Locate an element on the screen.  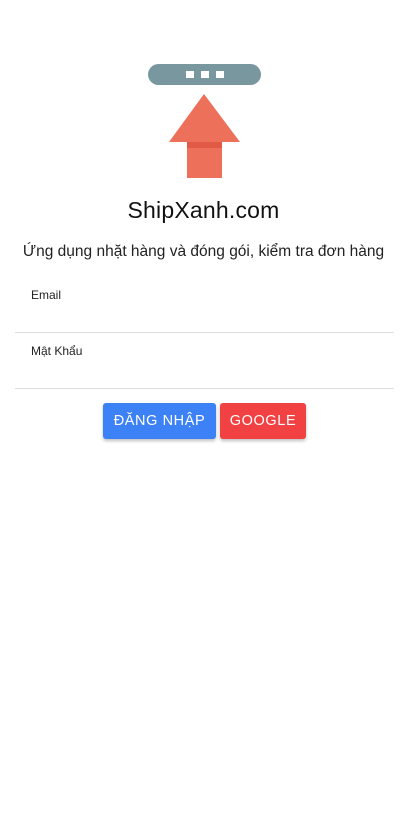
password-label: Mật Khẩu is located at coordinates (57, 351).